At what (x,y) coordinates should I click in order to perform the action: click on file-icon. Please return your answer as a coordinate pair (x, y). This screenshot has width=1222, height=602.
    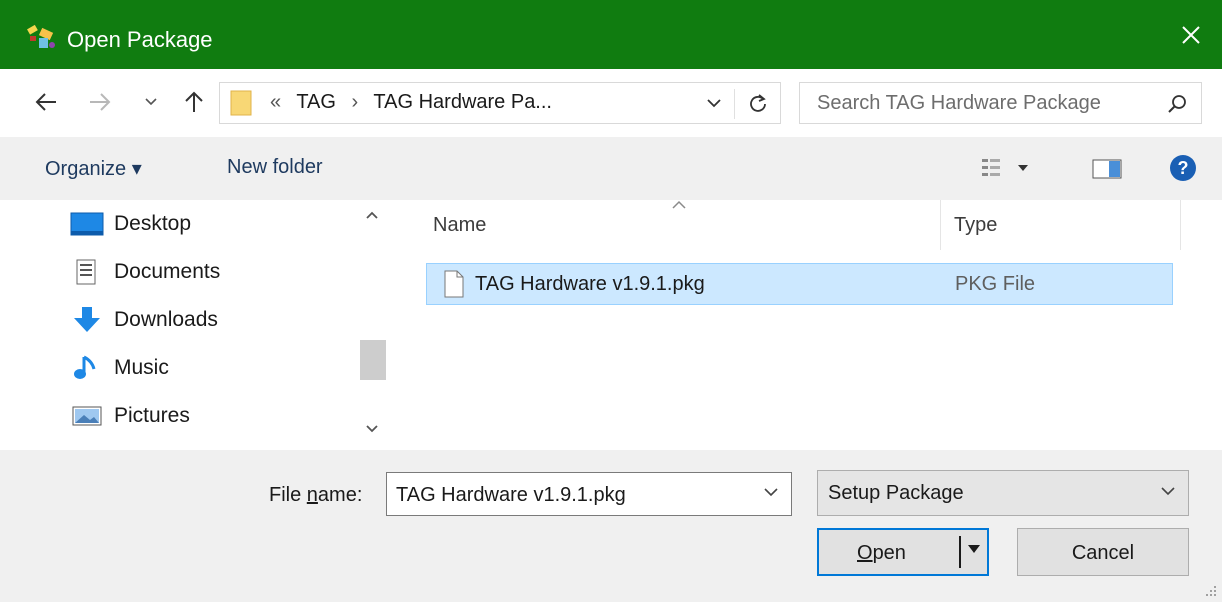
    Looking at the image, I should click on (454, 284).